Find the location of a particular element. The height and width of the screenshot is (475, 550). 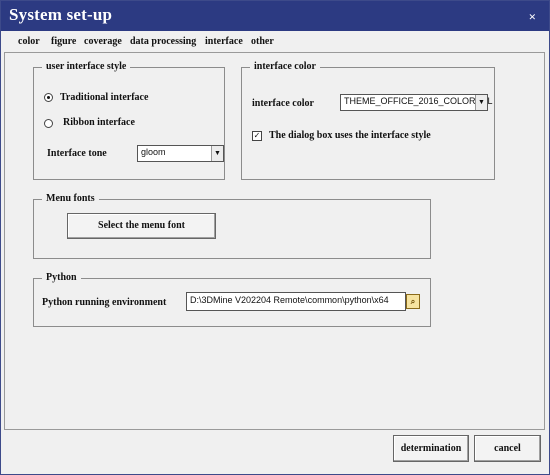

interface-color-value: THEME_OFFICE_2016_COLORFUL is located at coordinates (418, 101).